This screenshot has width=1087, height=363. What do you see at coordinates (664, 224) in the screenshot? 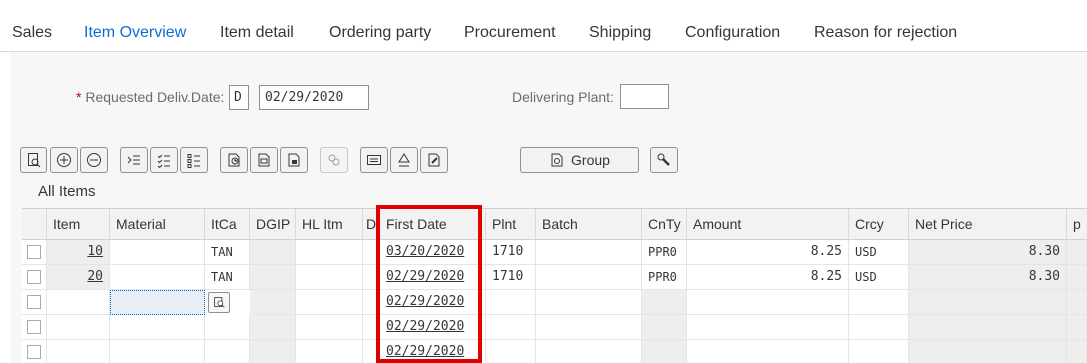
I see `column-header-cnty: CnTy` at bounding box center [664, 224].